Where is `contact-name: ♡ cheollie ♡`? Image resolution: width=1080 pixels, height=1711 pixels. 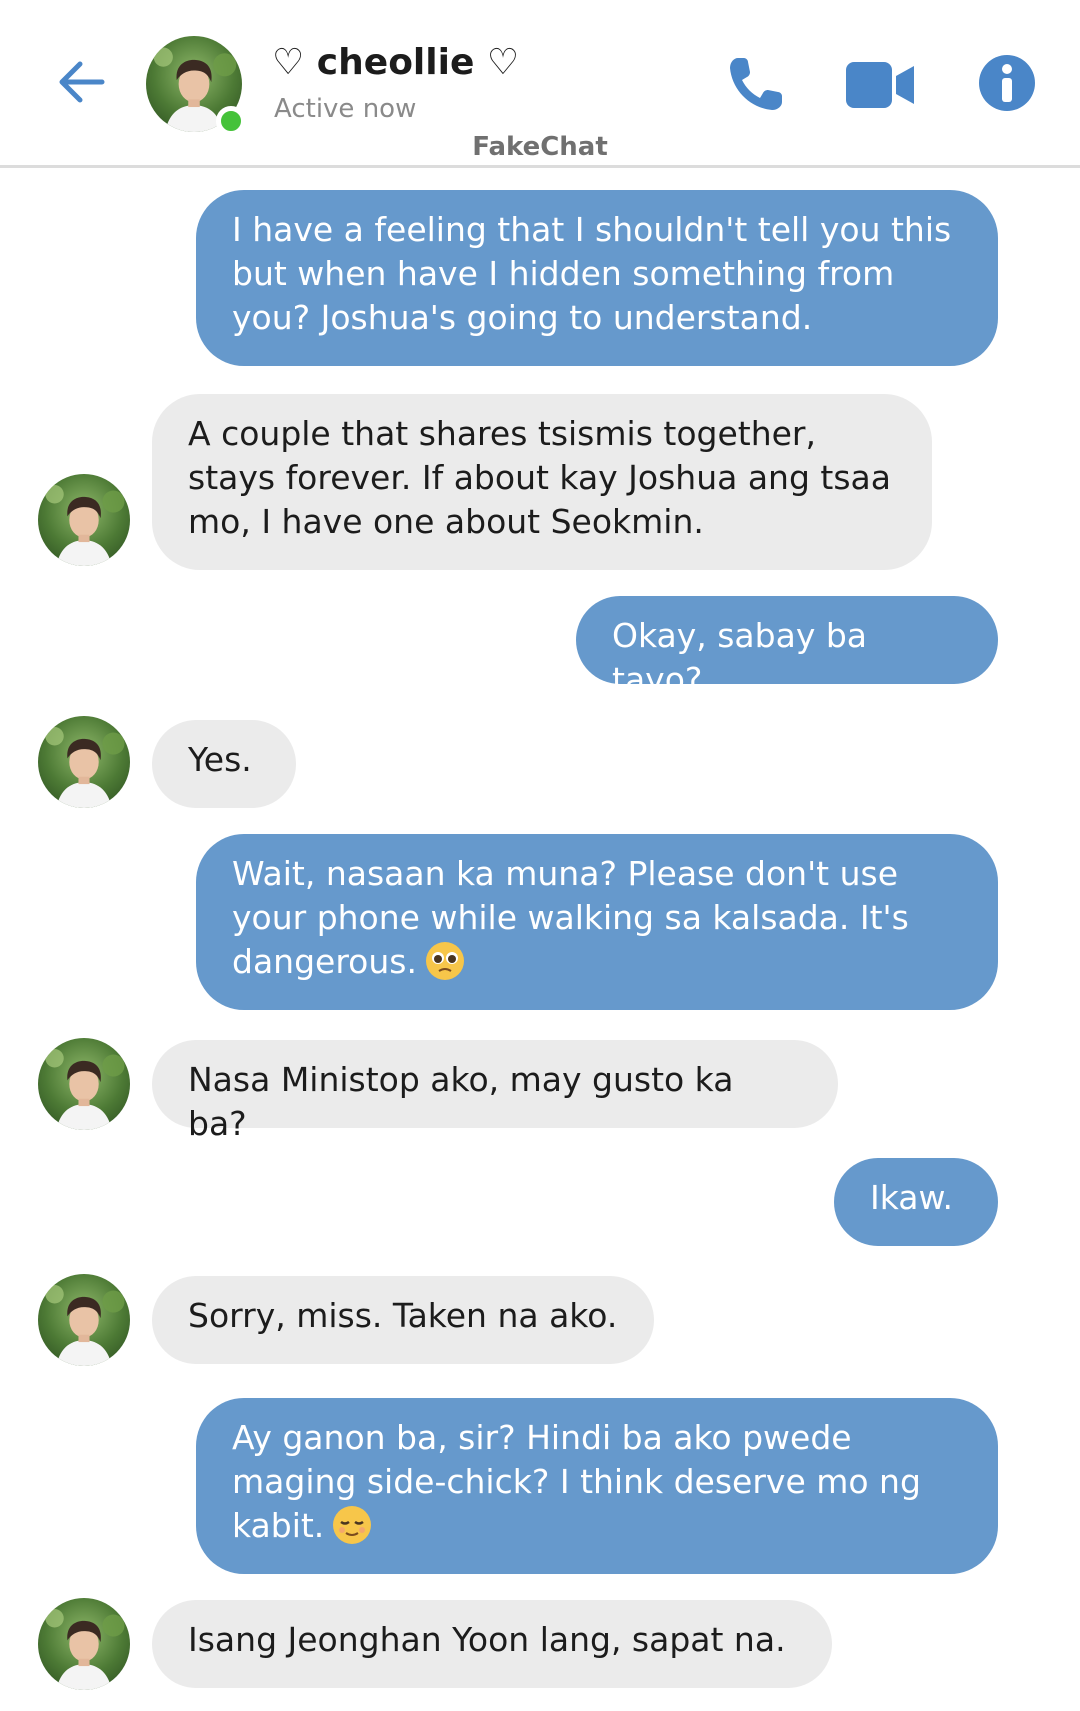
contact-name: ♡ cheollie ♡ is located at coordinates (395, 62).